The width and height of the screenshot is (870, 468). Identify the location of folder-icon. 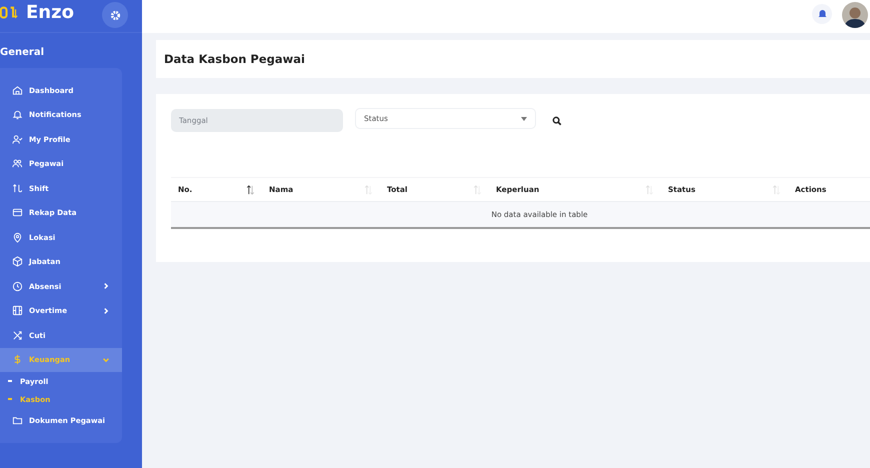
(17, 420).